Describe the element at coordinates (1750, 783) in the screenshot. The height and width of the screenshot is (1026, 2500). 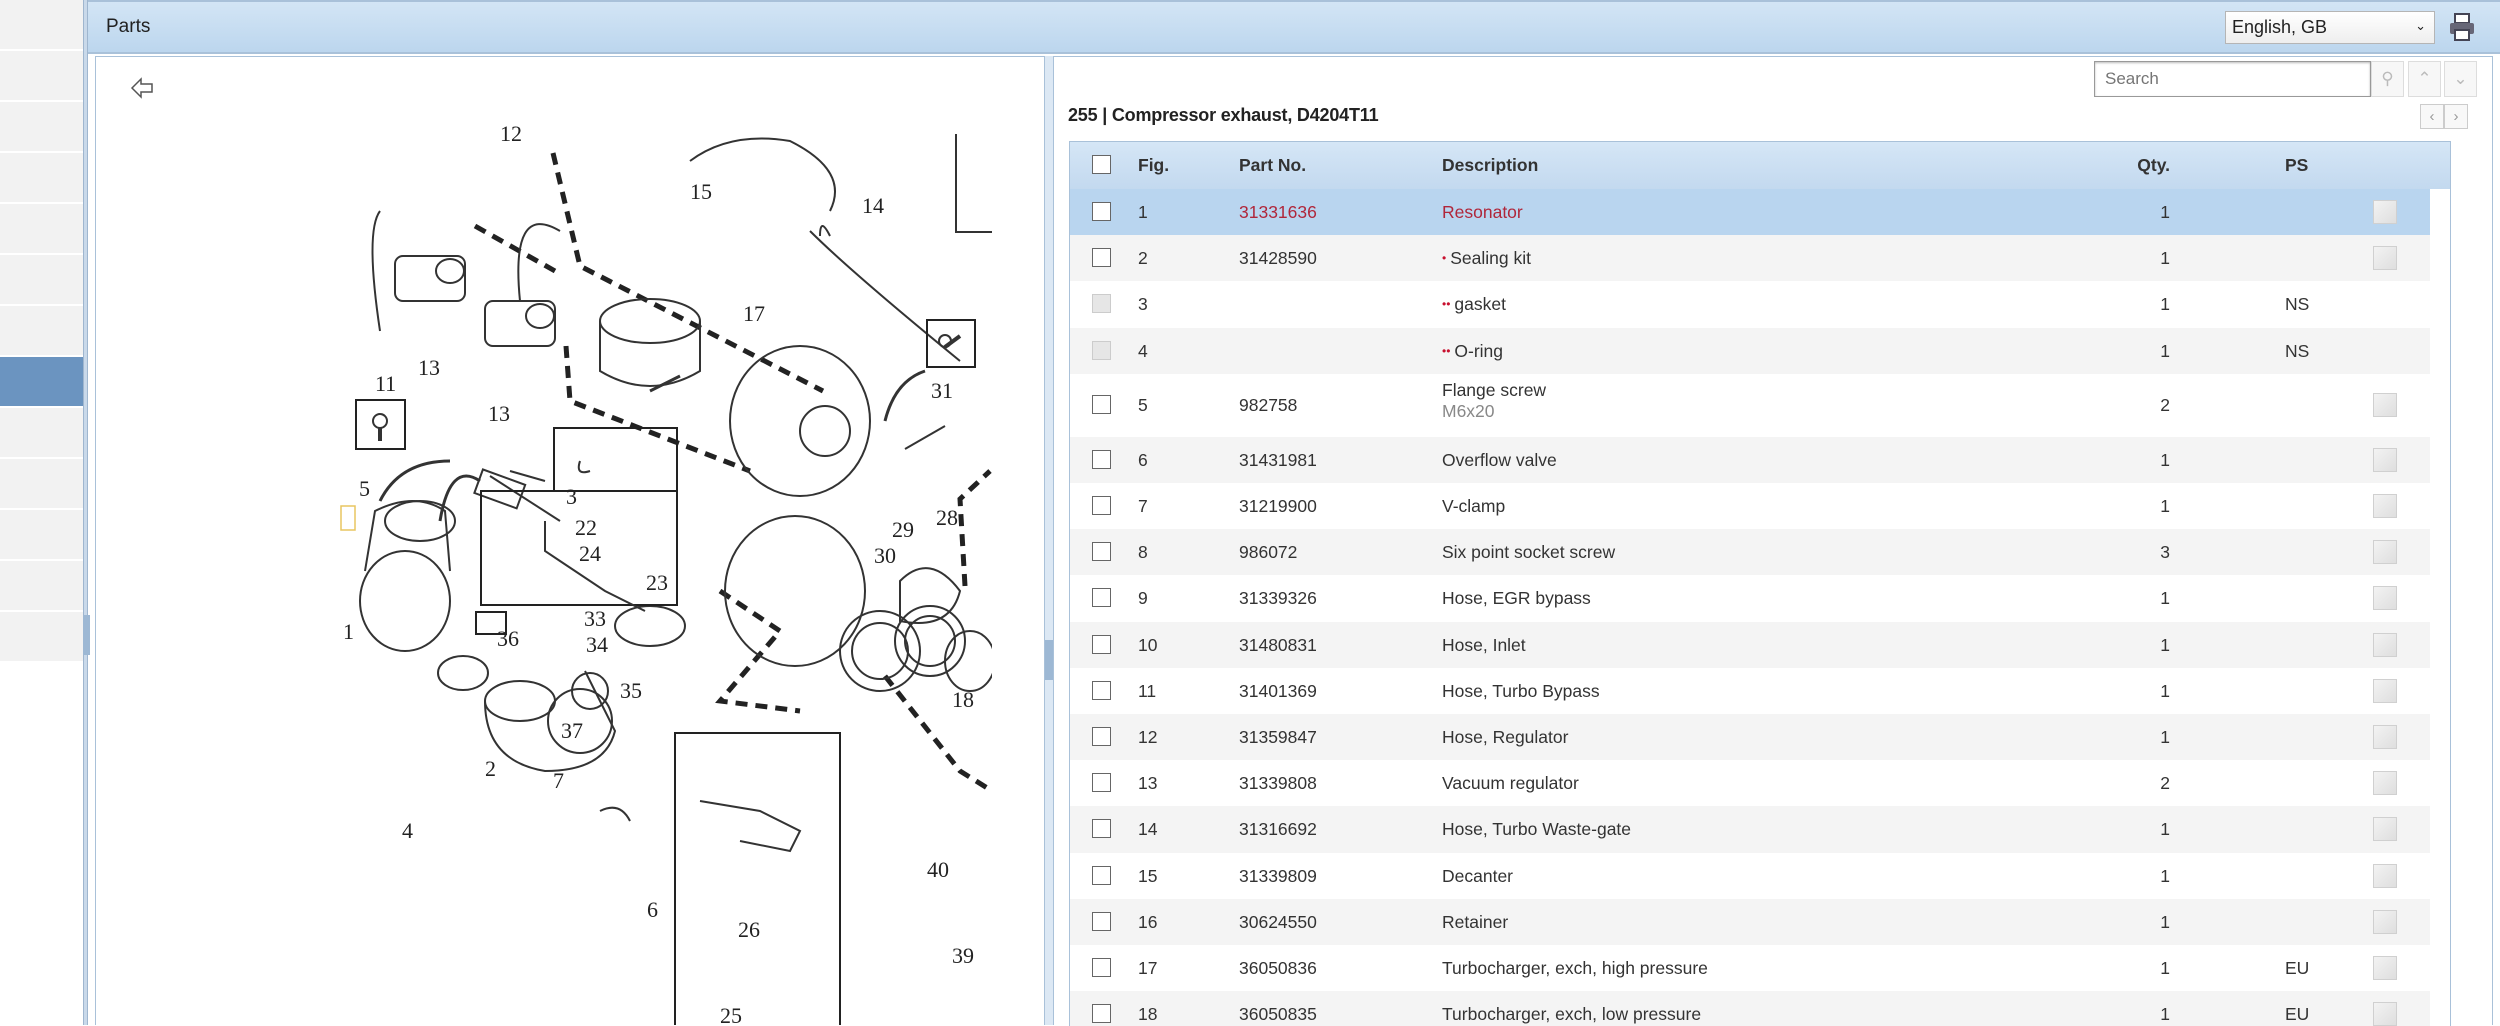
I see `table-row: 13 31339808 Vacuum regulator 2` at that location.